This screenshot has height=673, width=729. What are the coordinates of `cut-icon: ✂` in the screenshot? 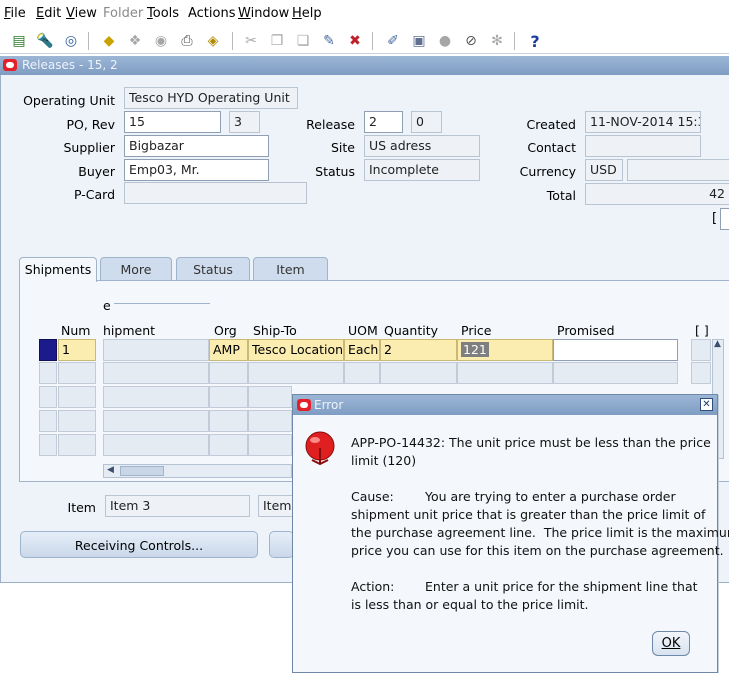 It's located at (251, 41).